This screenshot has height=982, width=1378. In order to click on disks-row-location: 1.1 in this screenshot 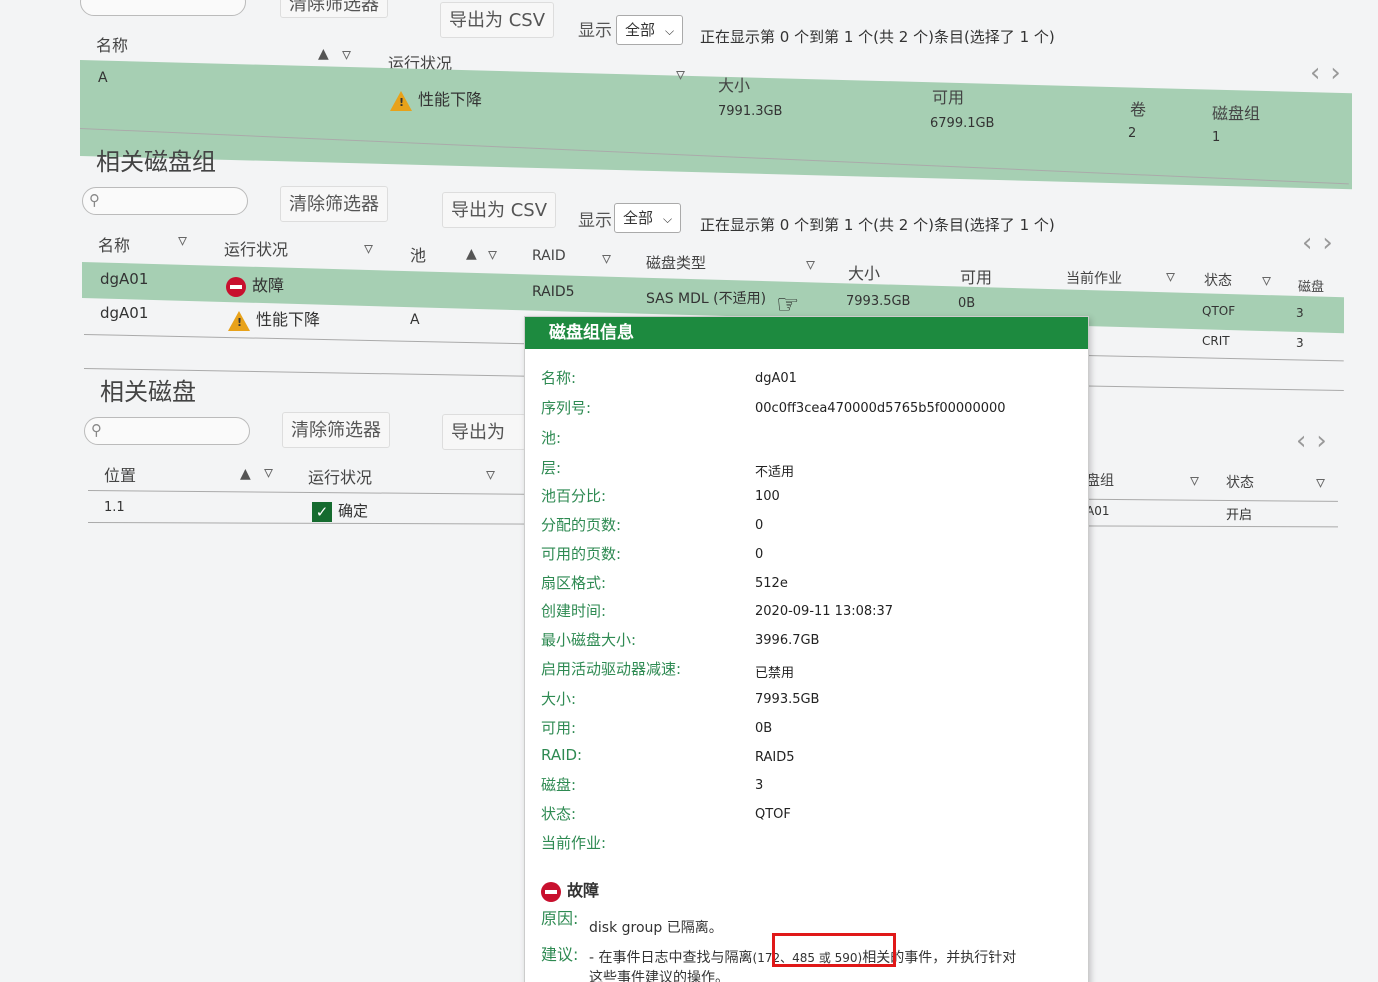, I will do `click(114, 507)`.